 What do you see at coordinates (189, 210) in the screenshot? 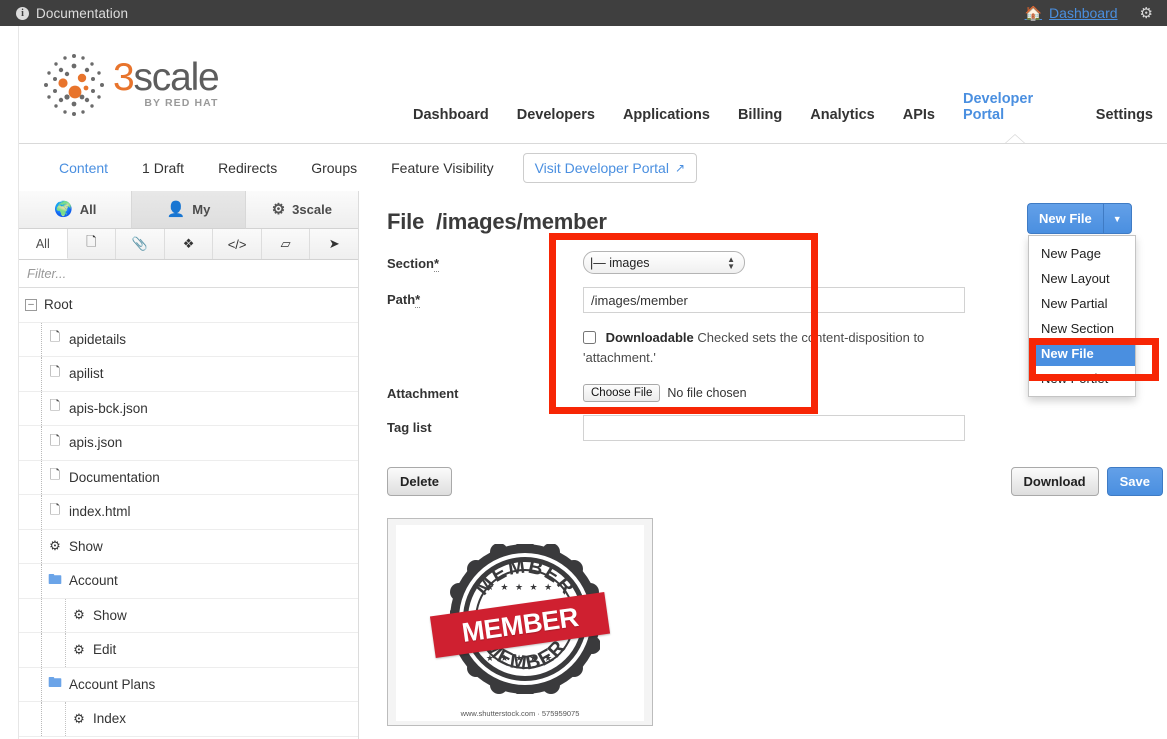
I see `sidebar-tab-my: 👤 My` at bounding box center [189, 210].